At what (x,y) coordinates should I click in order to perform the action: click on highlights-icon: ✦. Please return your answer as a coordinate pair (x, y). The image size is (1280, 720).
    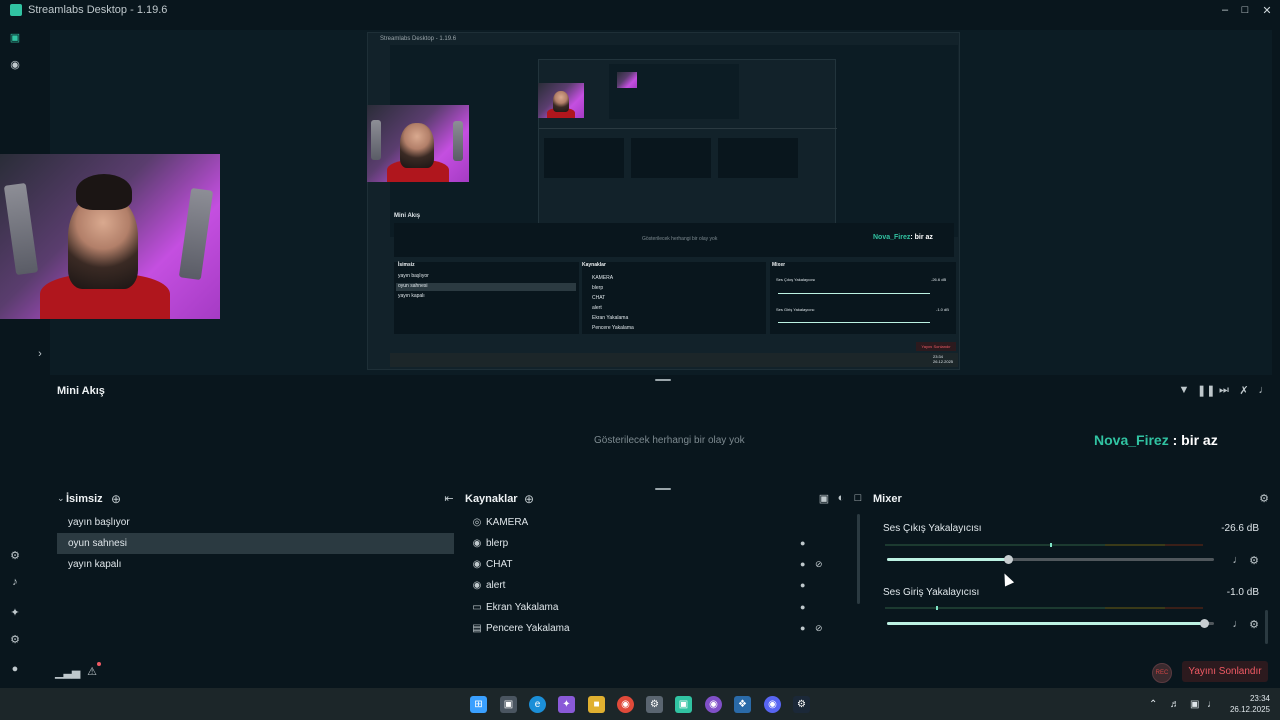
    Looking at the image, I should click on (15, 612).